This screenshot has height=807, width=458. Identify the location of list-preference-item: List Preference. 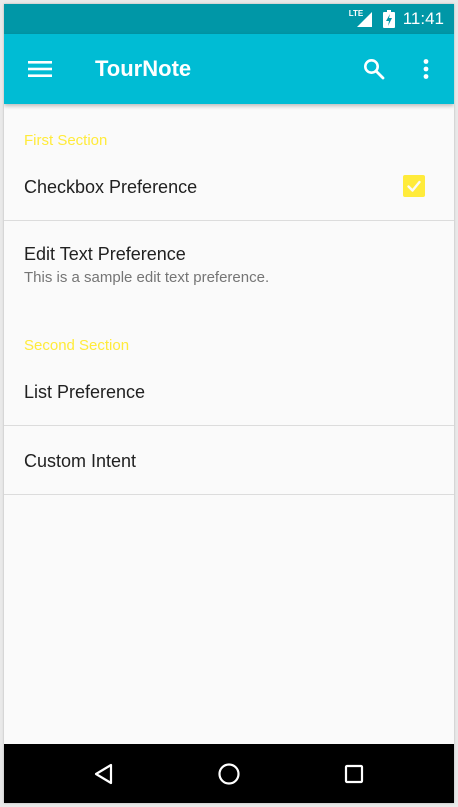
(229, 392).